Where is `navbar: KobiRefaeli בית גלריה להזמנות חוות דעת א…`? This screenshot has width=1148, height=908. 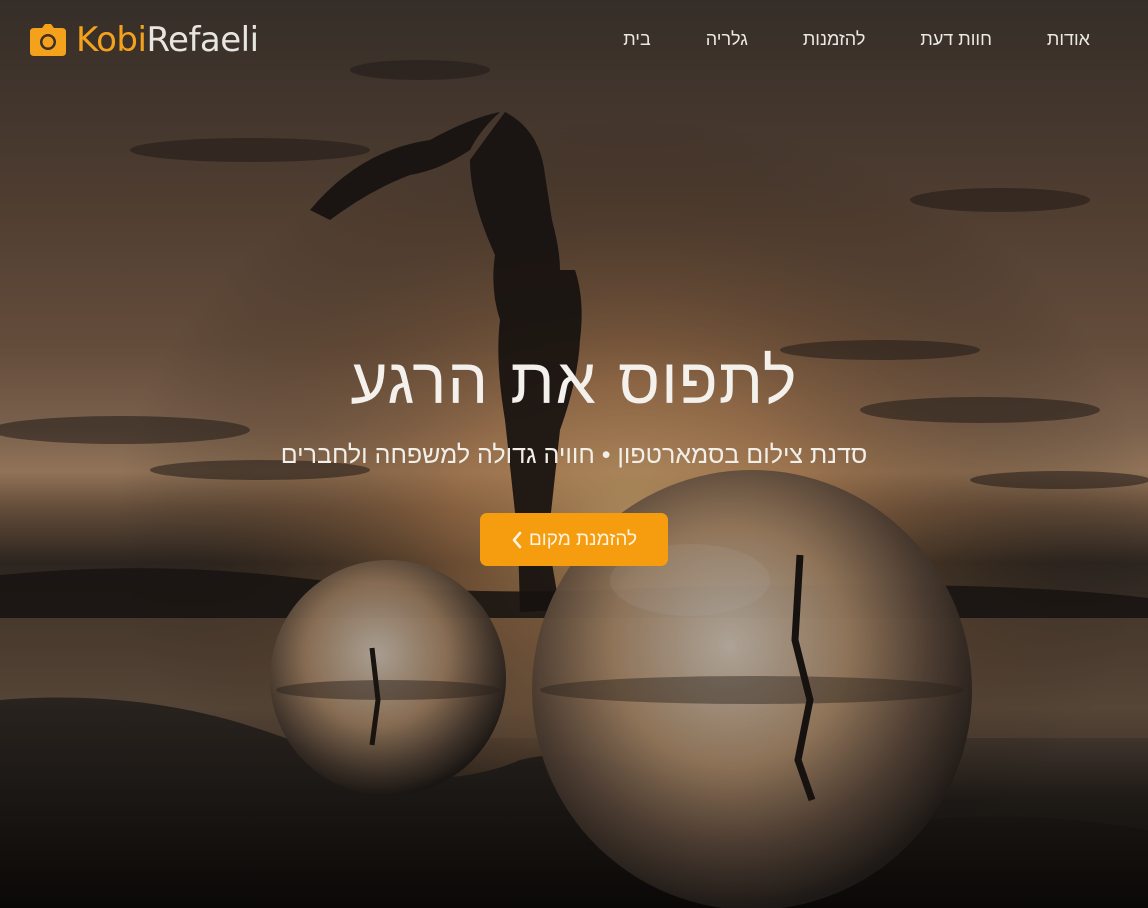 navbar: KobiRefaeli בית גלריה להזמנות חוות דעת א… is located at coordinates (574, 40).